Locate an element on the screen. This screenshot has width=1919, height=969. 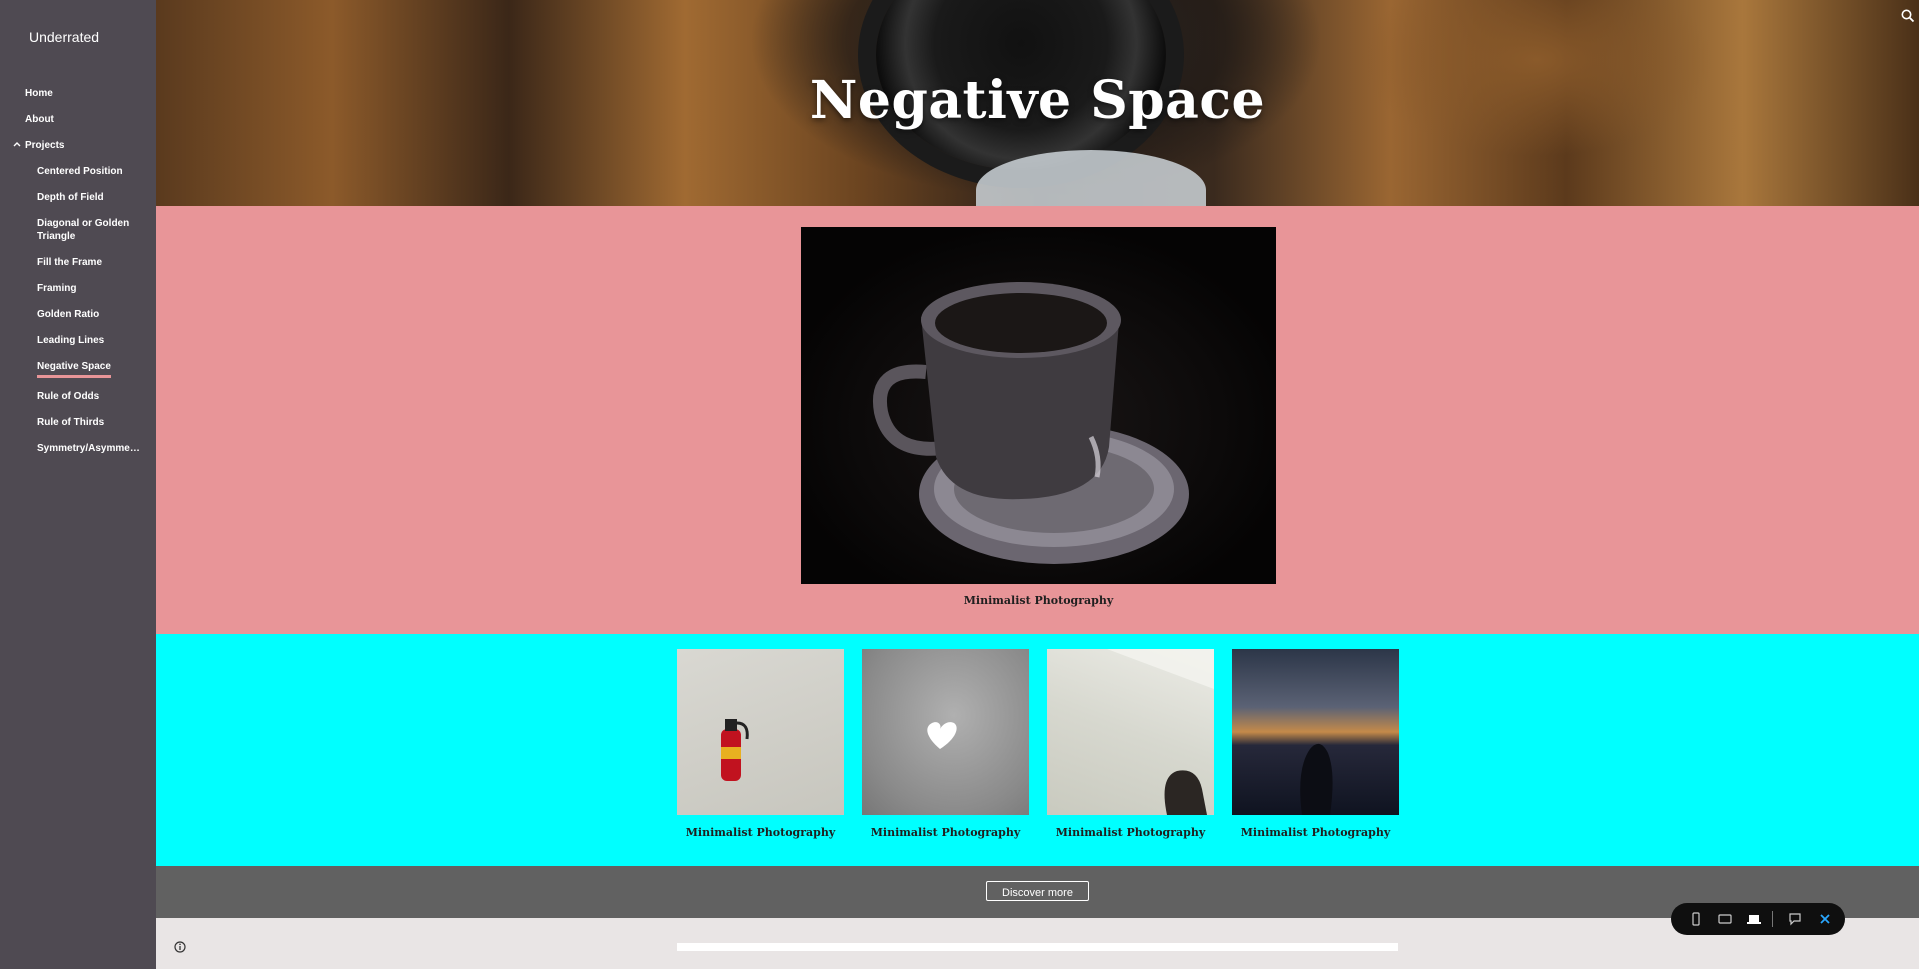
sunset-silhouette-illustration is located at coordinates (1316, 779).